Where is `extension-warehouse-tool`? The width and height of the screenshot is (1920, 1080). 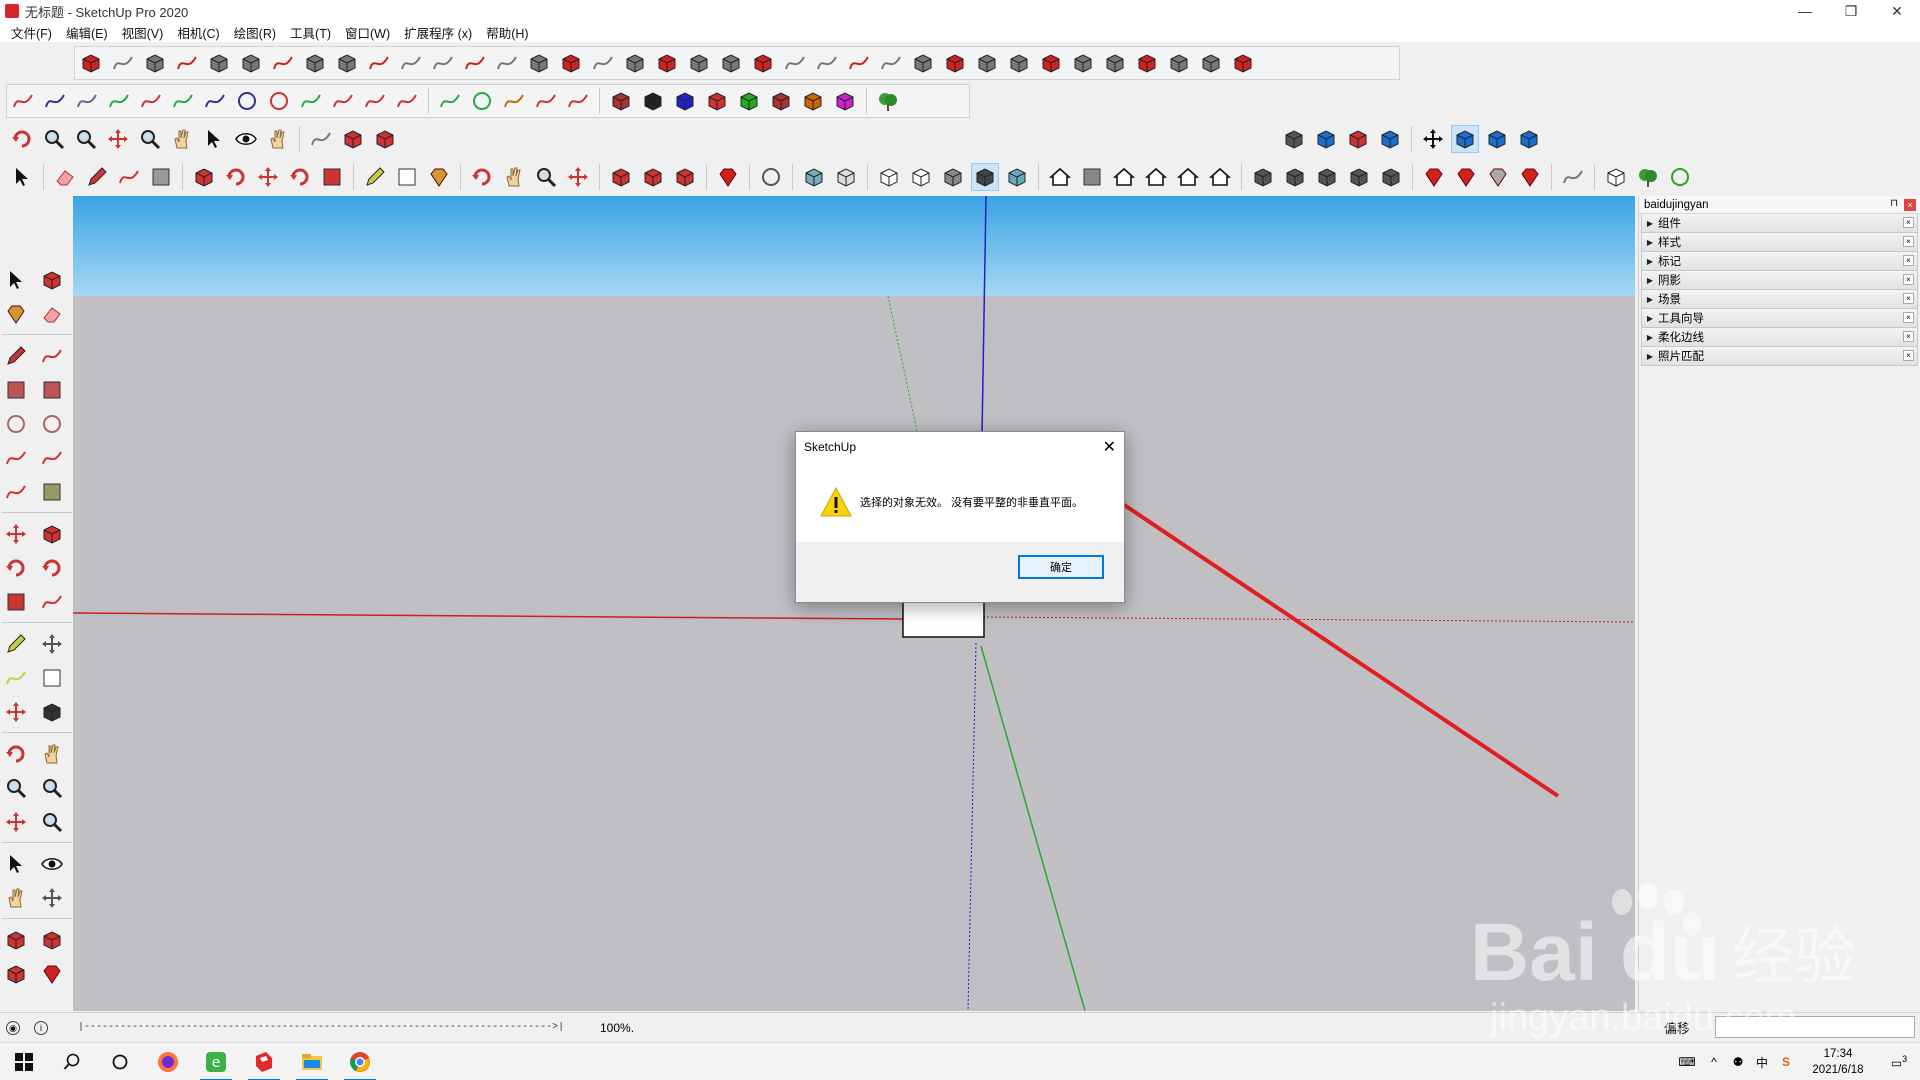 extension-warehouse-tool is located at coordinates (653, 177).